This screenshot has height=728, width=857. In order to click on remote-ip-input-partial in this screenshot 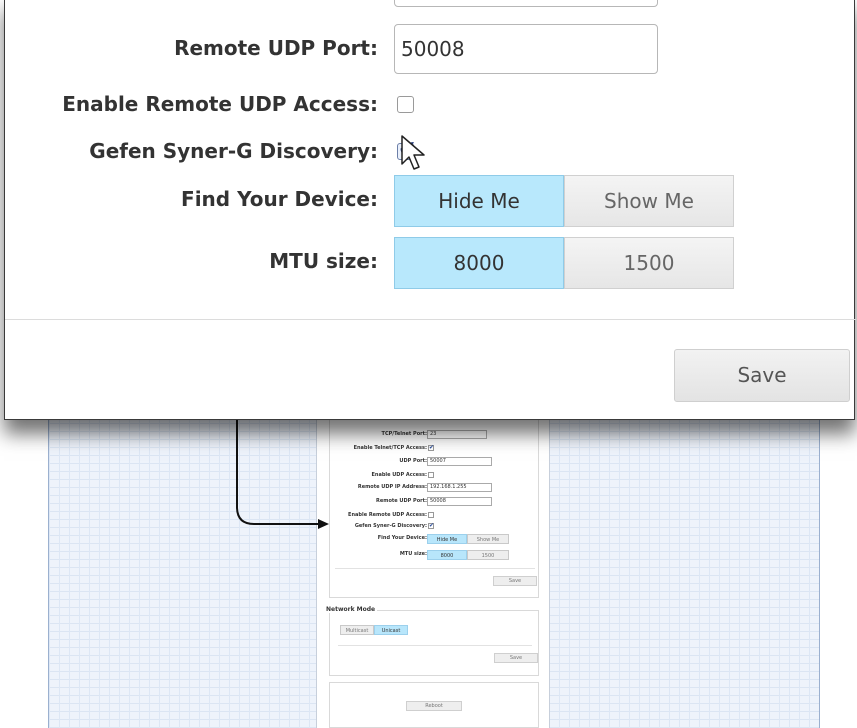, I will do `click(526, 3)`.